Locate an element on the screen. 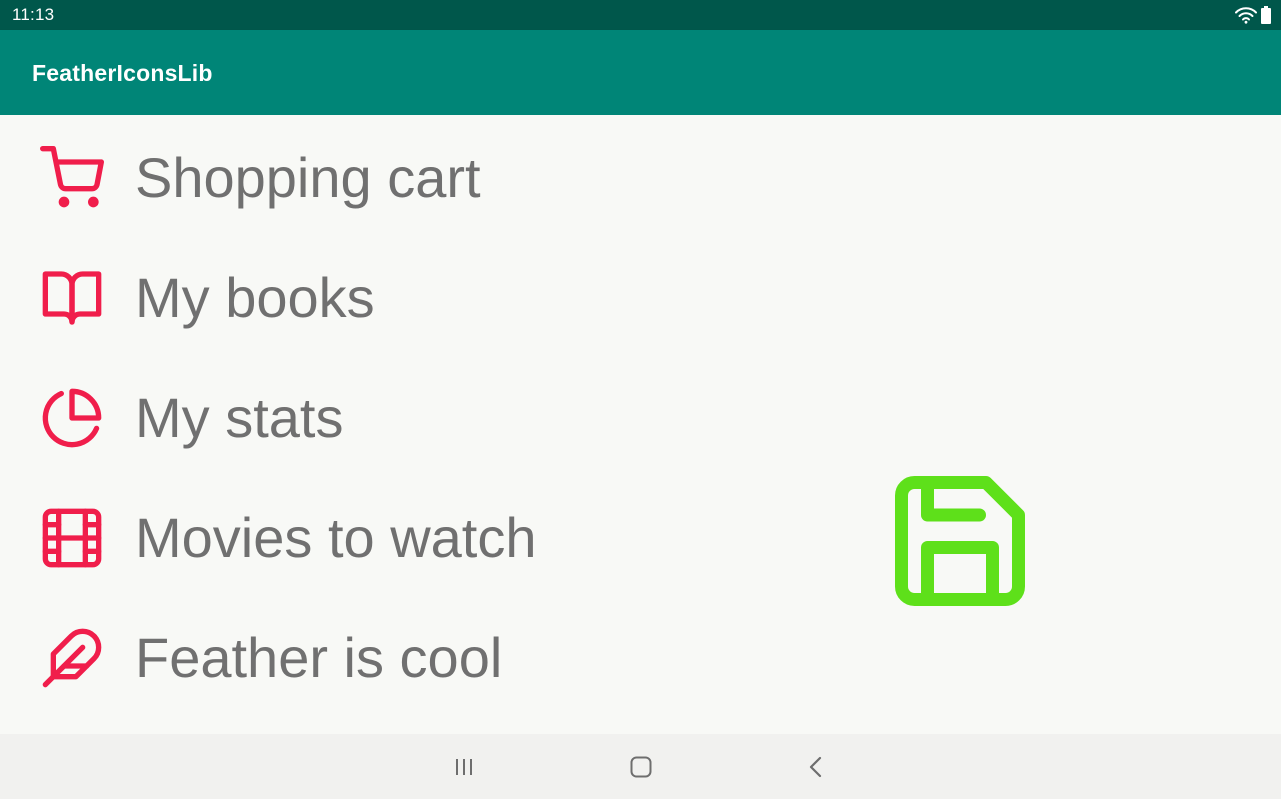 Image resolution: width=1281 pixels, height=799 pixels. list-item-stats: My stats is located at coordinates (191, 418).